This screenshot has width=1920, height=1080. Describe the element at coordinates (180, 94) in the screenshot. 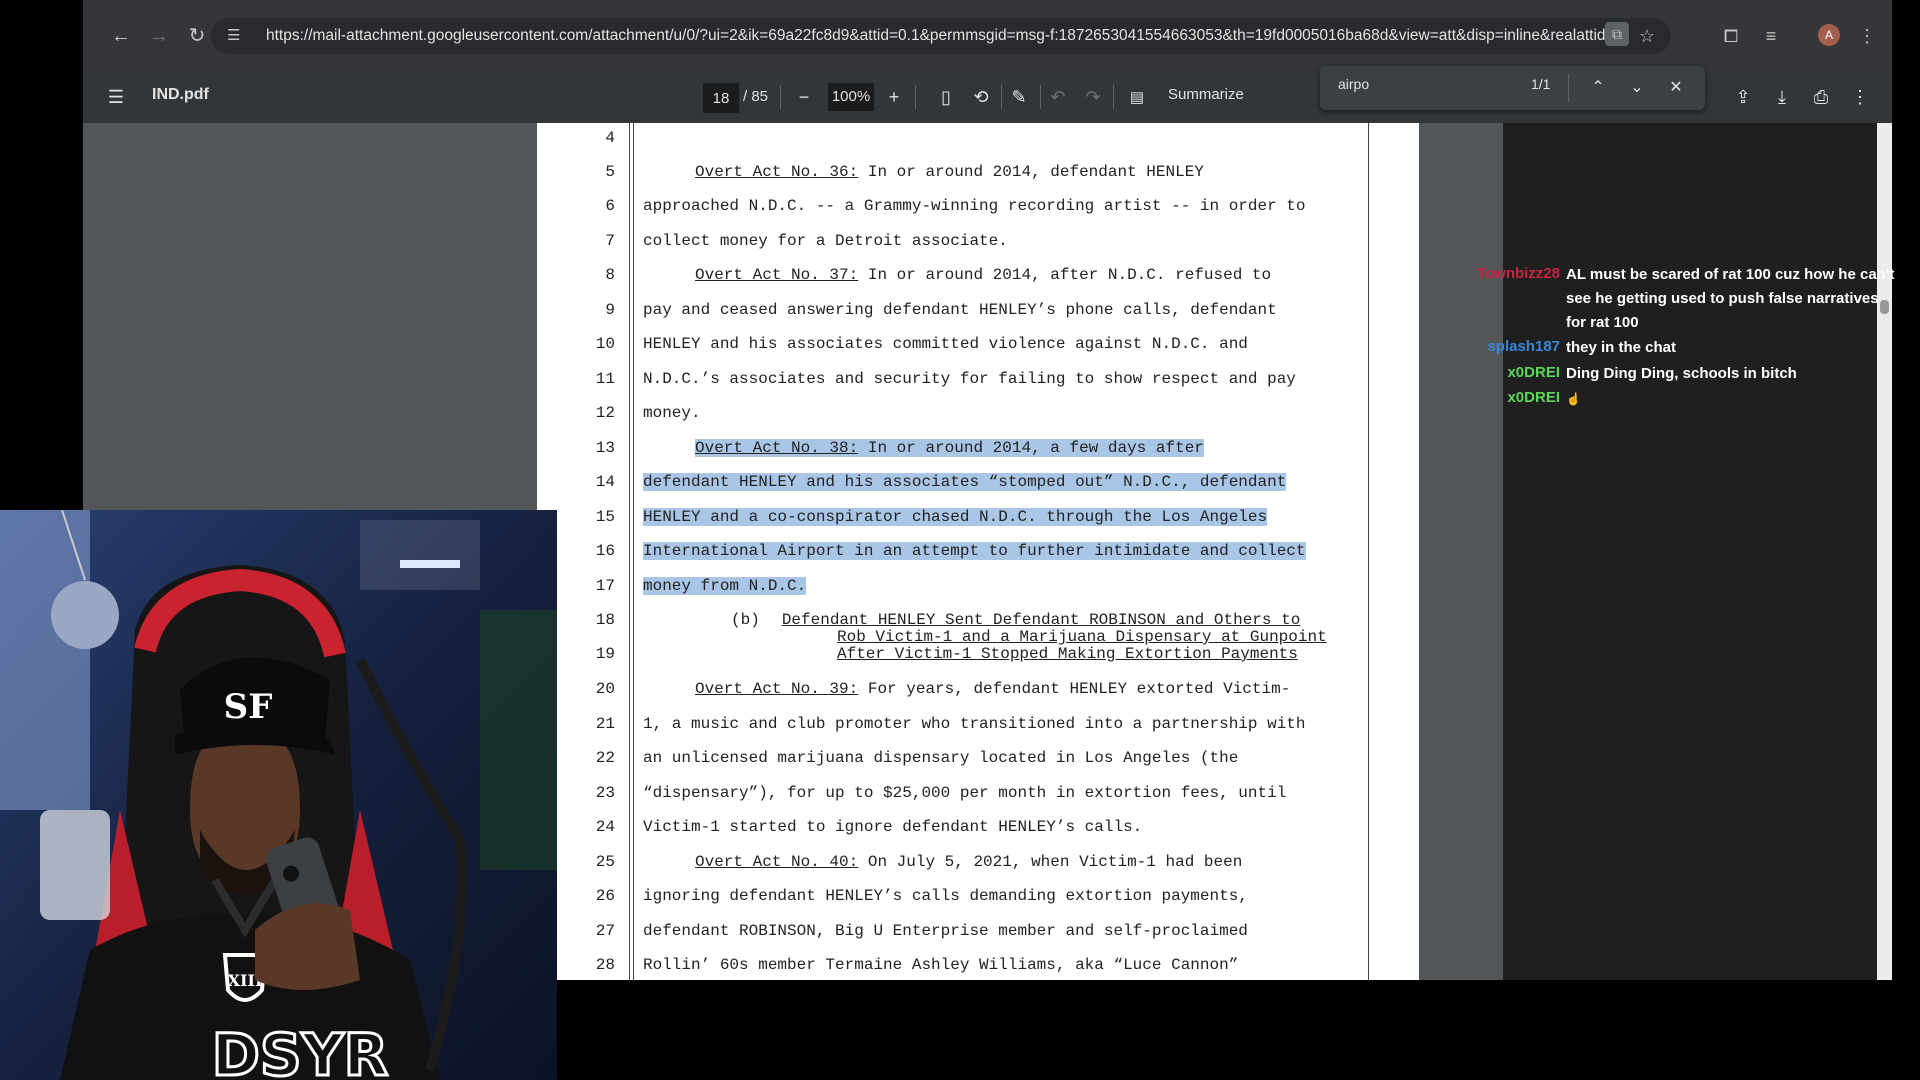

I see `document-title: IND.pdf` at that location.